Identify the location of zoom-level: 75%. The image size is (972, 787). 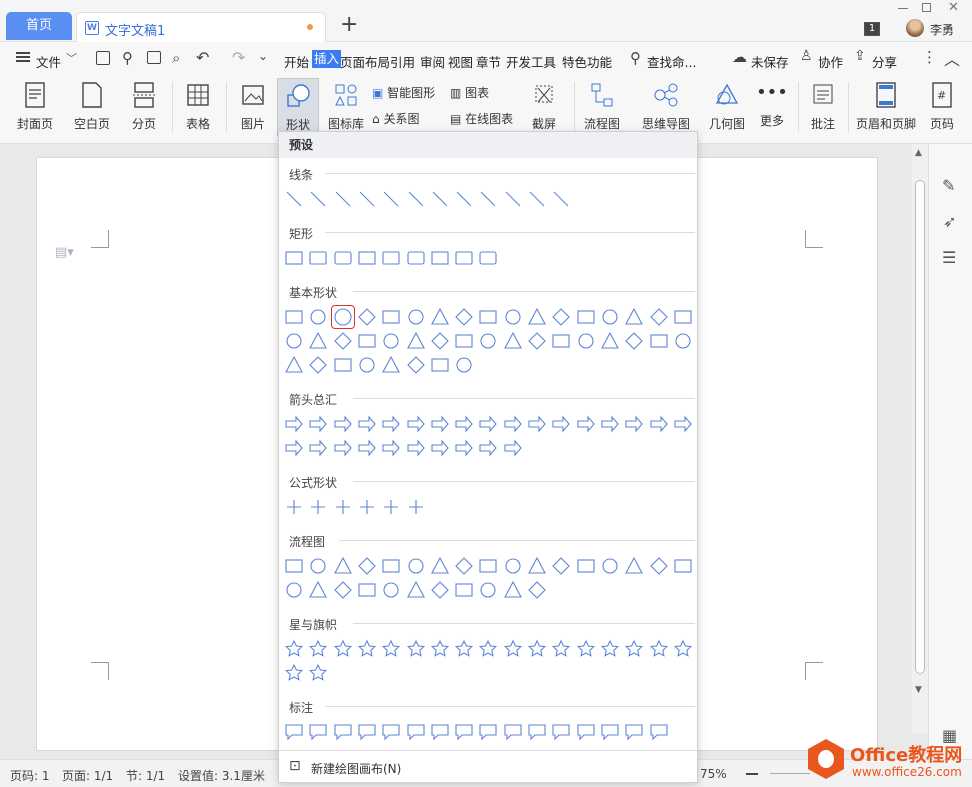
(713, 774).